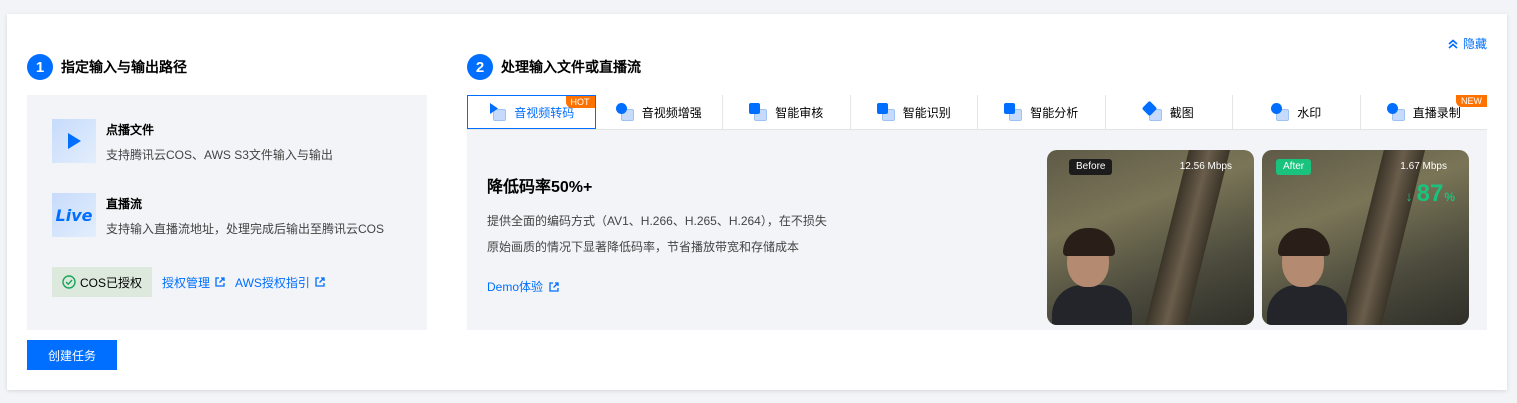 The image size is (1517, 403). What do you see at coordinates (1151, 110) in the screenshot?
I see `snapshot-icon` at bounding box center [1151, 110].